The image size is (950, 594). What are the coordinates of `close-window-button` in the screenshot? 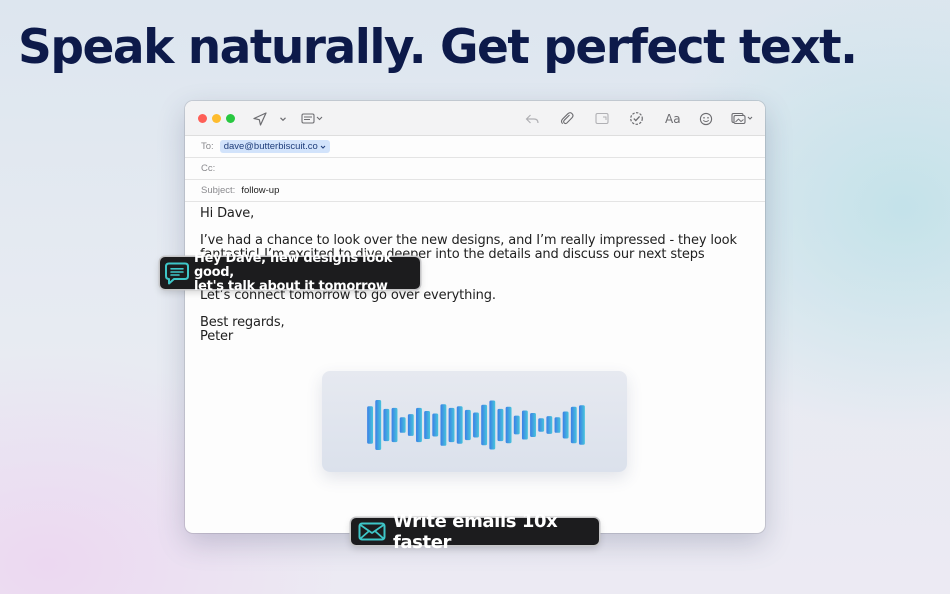 It's located at (202, 118).